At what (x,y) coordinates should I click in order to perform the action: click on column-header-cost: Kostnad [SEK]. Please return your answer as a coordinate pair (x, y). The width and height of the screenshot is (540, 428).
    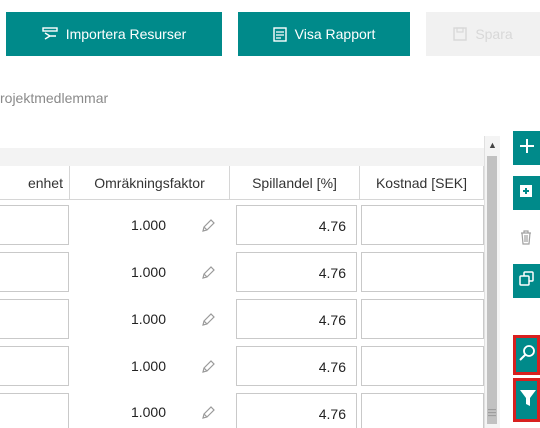
    Looking at the image, I should click on (422, 183).